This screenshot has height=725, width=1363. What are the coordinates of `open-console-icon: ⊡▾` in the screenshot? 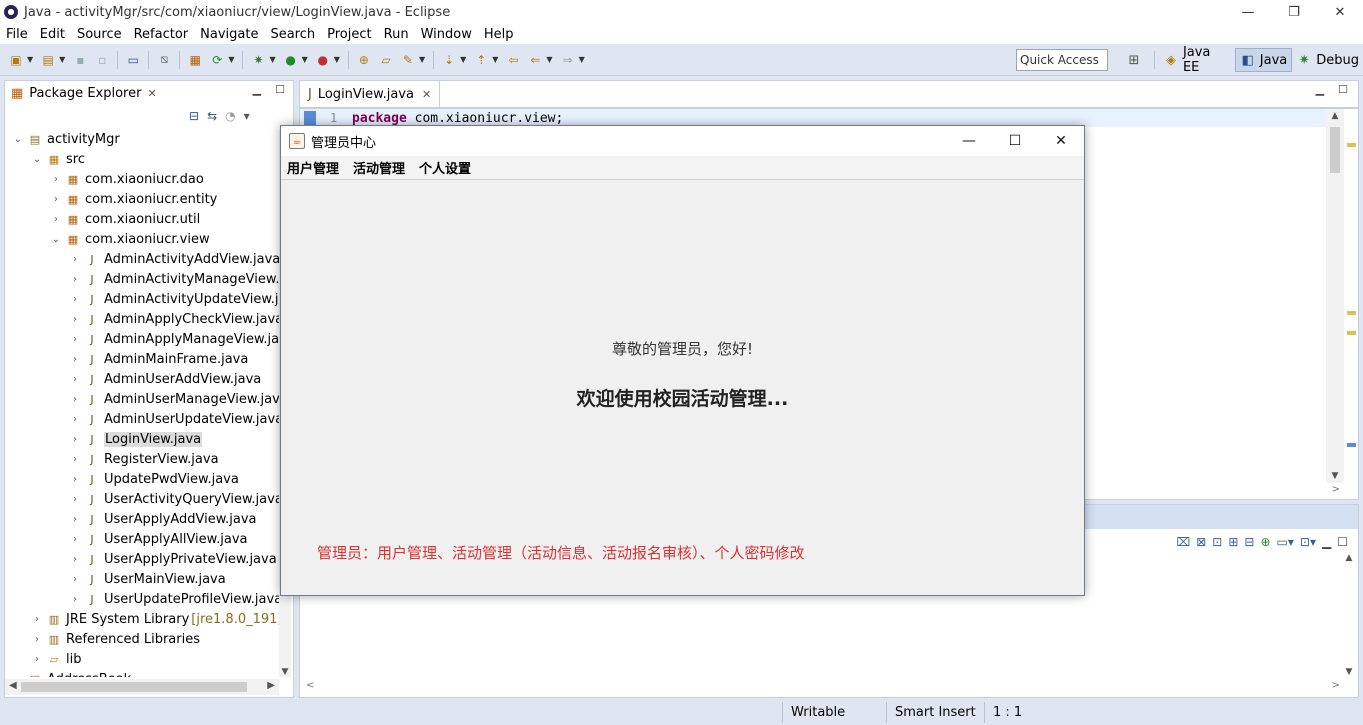 It's located at (1308, 542).